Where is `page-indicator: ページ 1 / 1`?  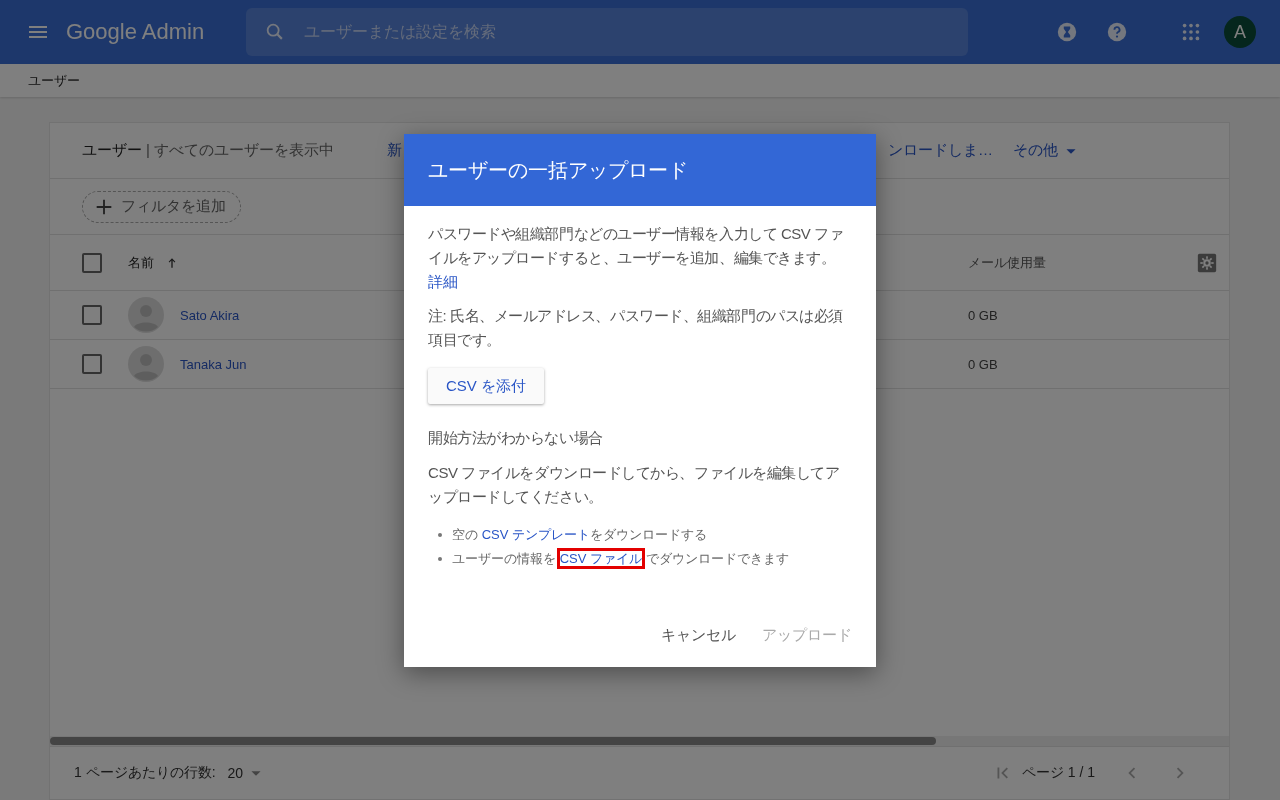
page-indicator: ページ 1 / 1 is located at coordinates (1058, 773).